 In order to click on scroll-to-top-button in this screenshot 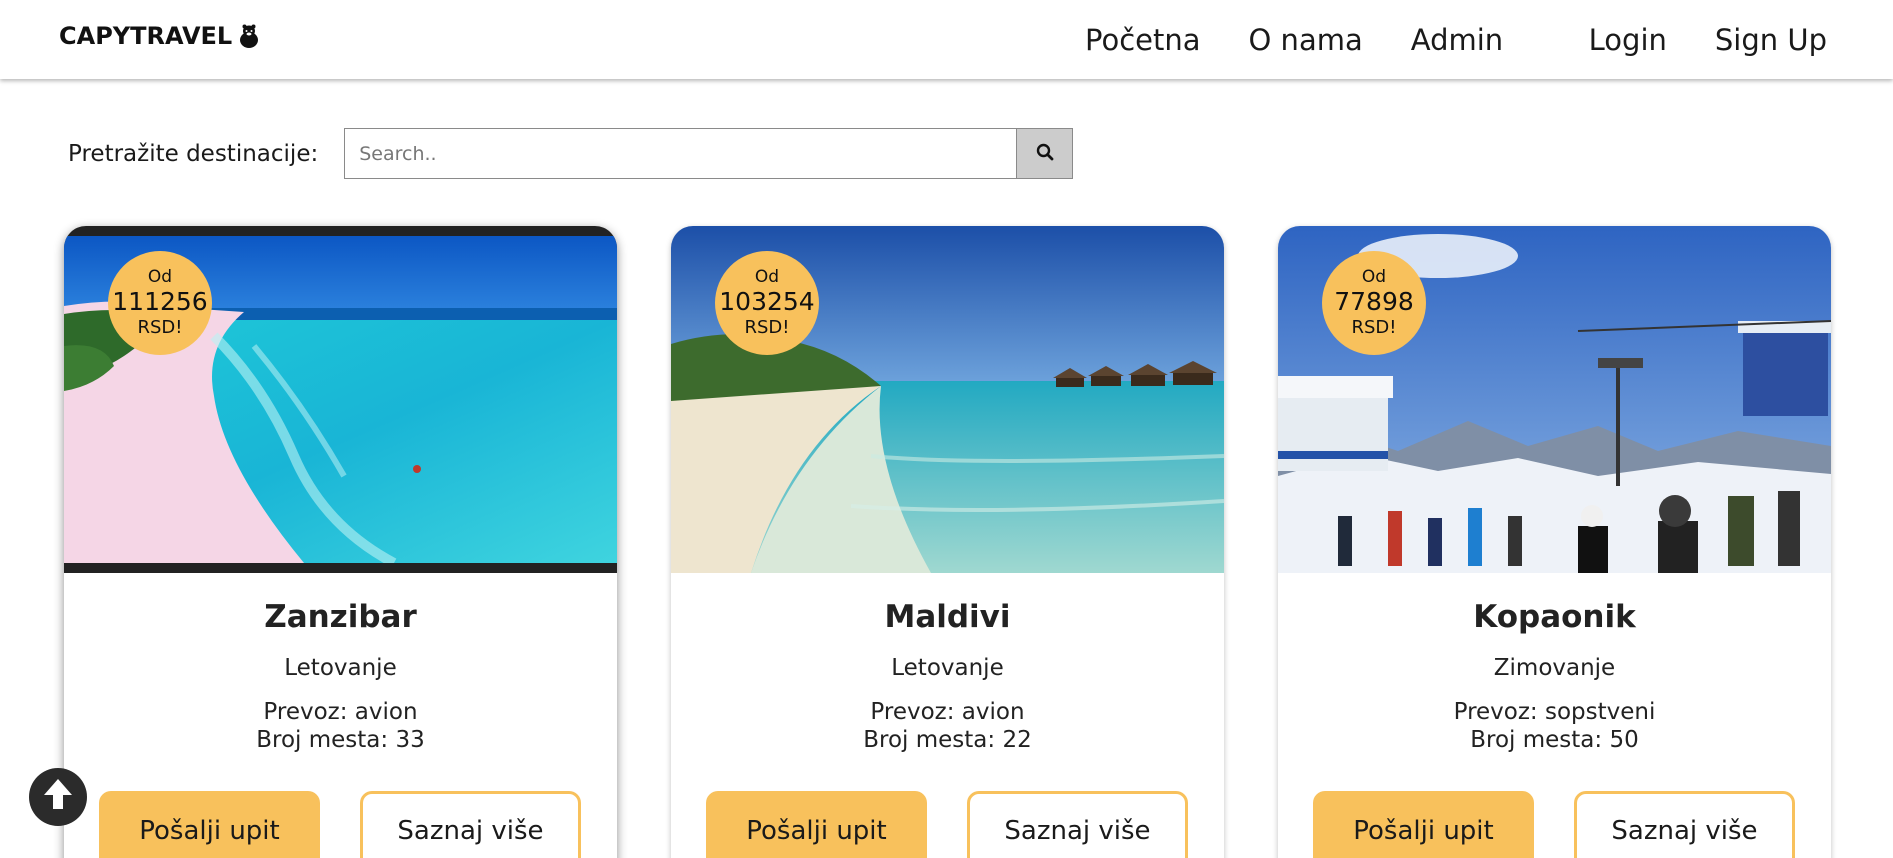, I will do `click(58, 797)`.